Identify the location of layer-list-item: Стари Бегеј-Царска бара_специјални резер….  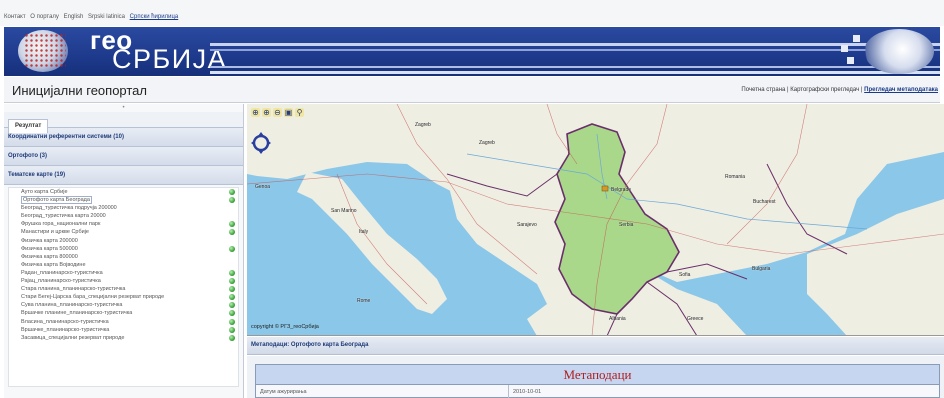
(123, 297).